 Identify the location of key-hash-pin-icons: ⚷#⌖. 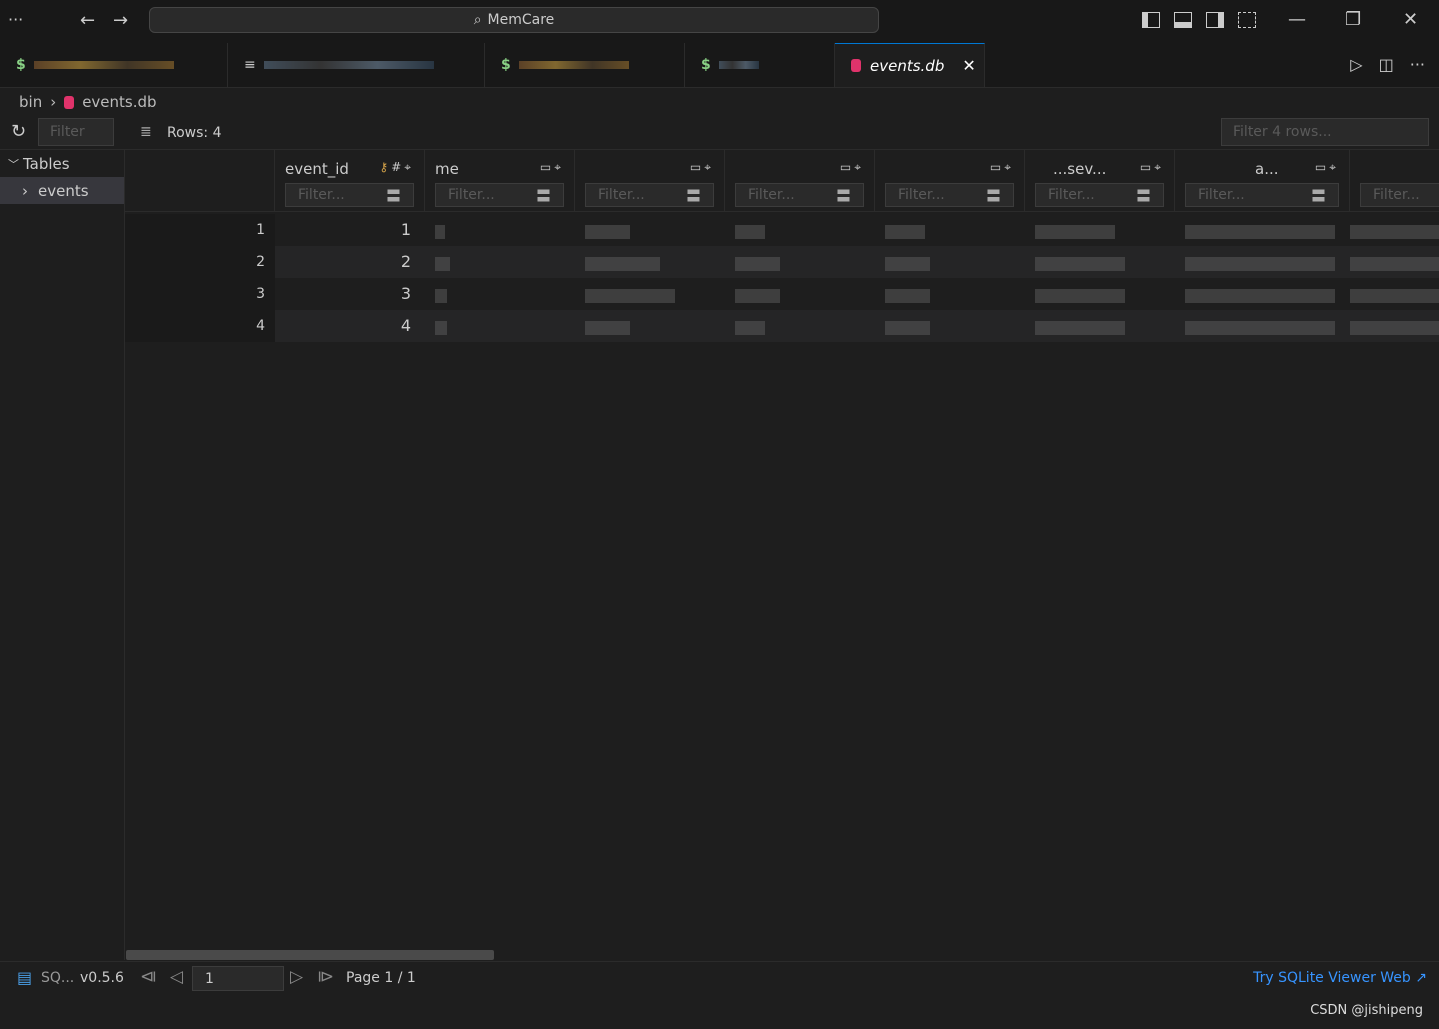
(396, 167).